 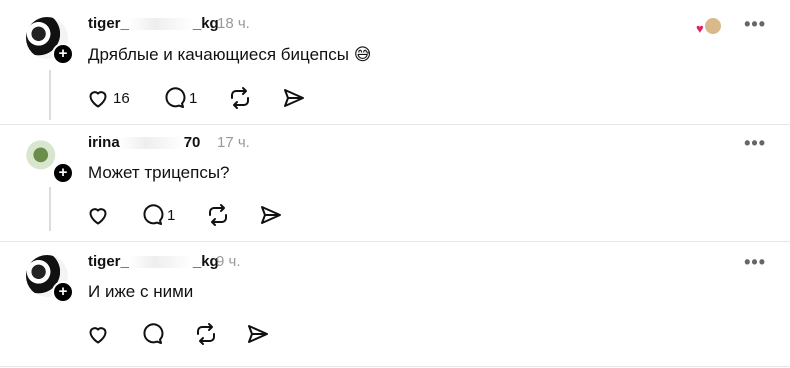 What do you see at coordinates (192, 142) in the screenshot?
I see `username-suffix: 70` at bounding box center [192, 142].